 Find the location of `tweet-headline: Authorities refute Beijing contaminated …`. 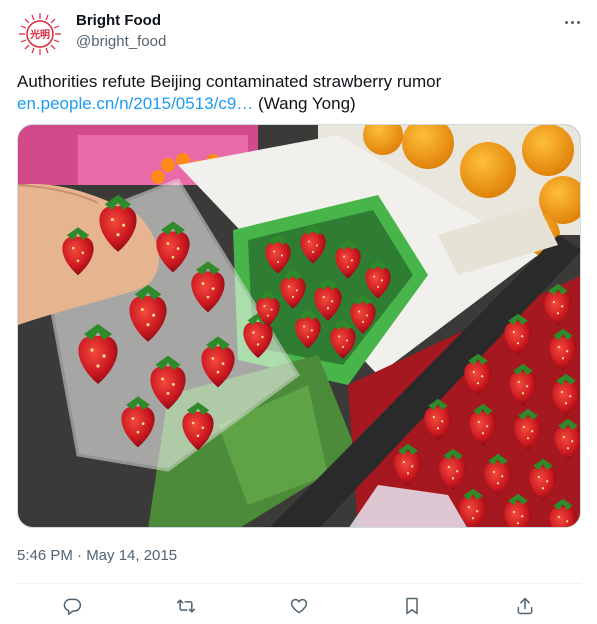

tweet-headline: Authorities refute Beijing contaminated … is located at coordinates (229, 81).